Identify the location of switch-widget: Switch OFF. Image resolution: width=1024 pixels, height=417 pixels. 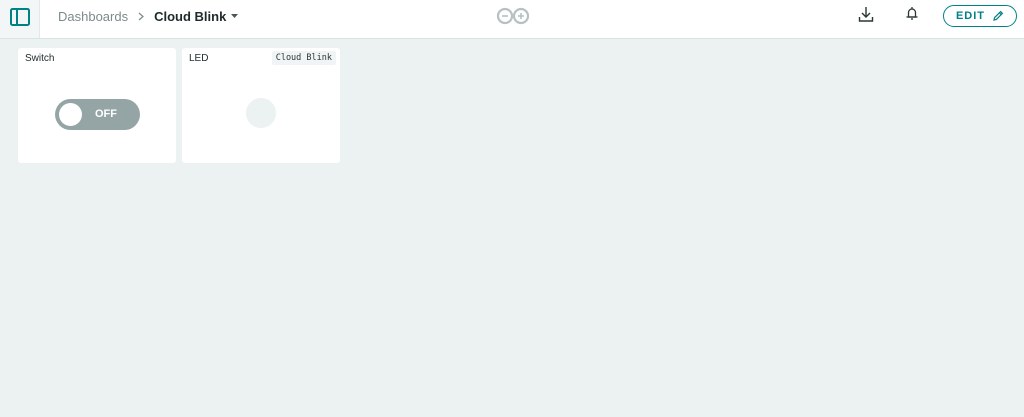
(97, 105).